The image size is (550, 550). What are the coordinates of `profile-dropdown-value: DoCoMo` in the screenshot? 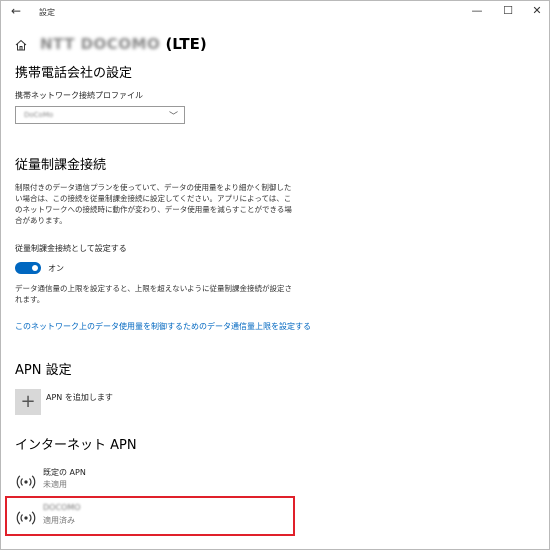 It's located at (39, 115).